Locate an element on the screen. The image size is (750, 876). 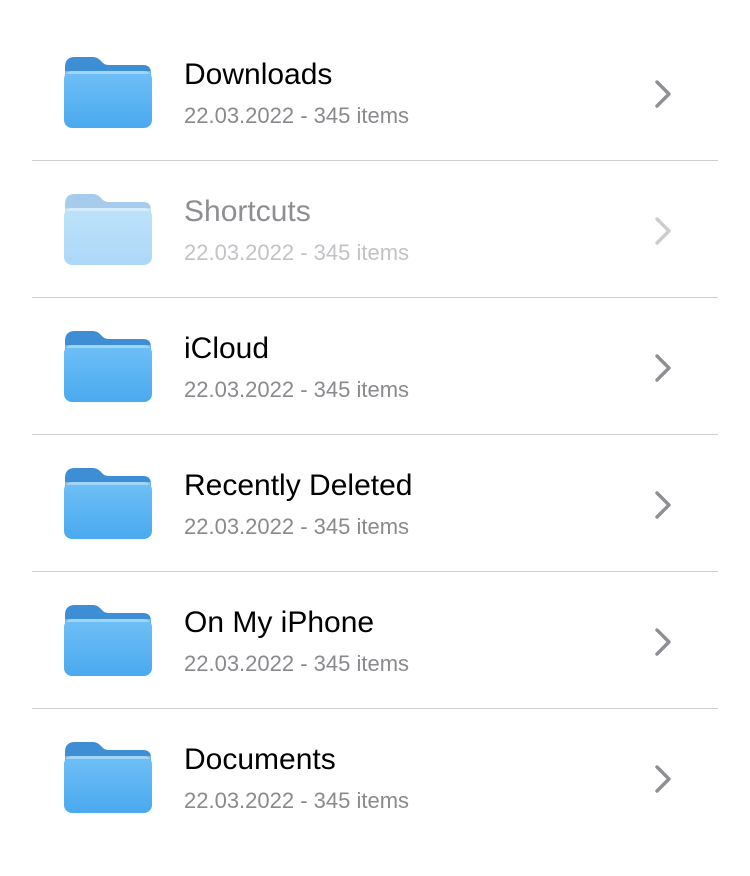
folder-name: Recently Deleted is located at coordinates (298, 485).